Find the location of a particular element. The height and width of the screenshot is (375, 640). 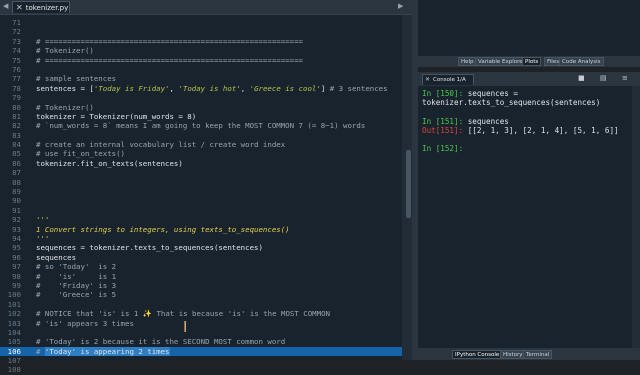

console-text: tokenizer.texts_to_sequences(sentences) is located at coordinates (511, 103).